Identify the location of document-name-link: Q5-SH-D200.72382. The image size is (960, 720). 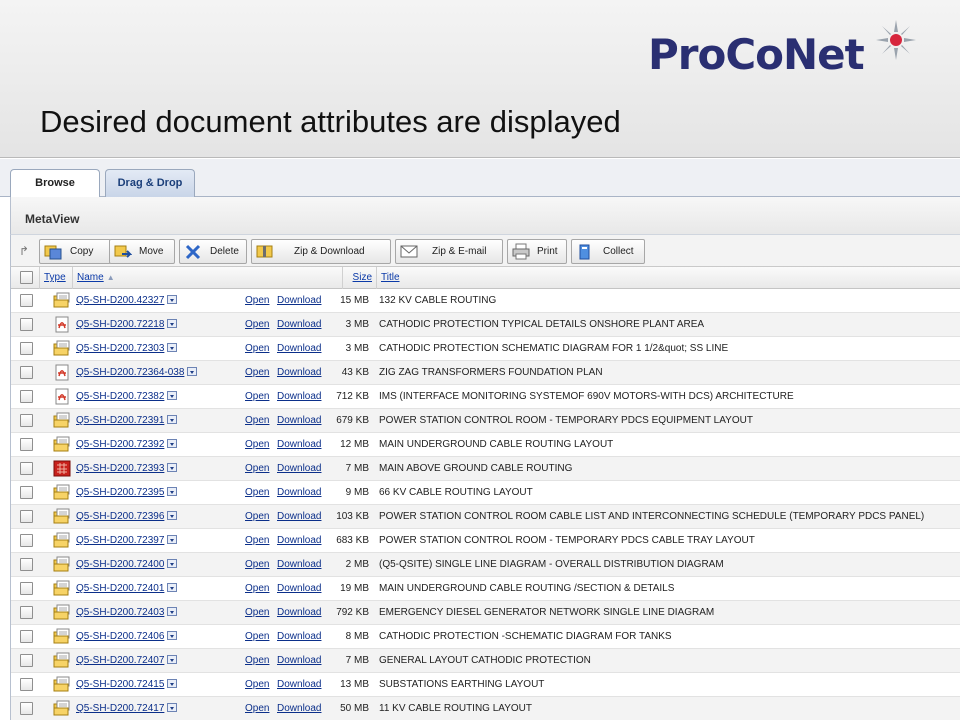
(127, 396).